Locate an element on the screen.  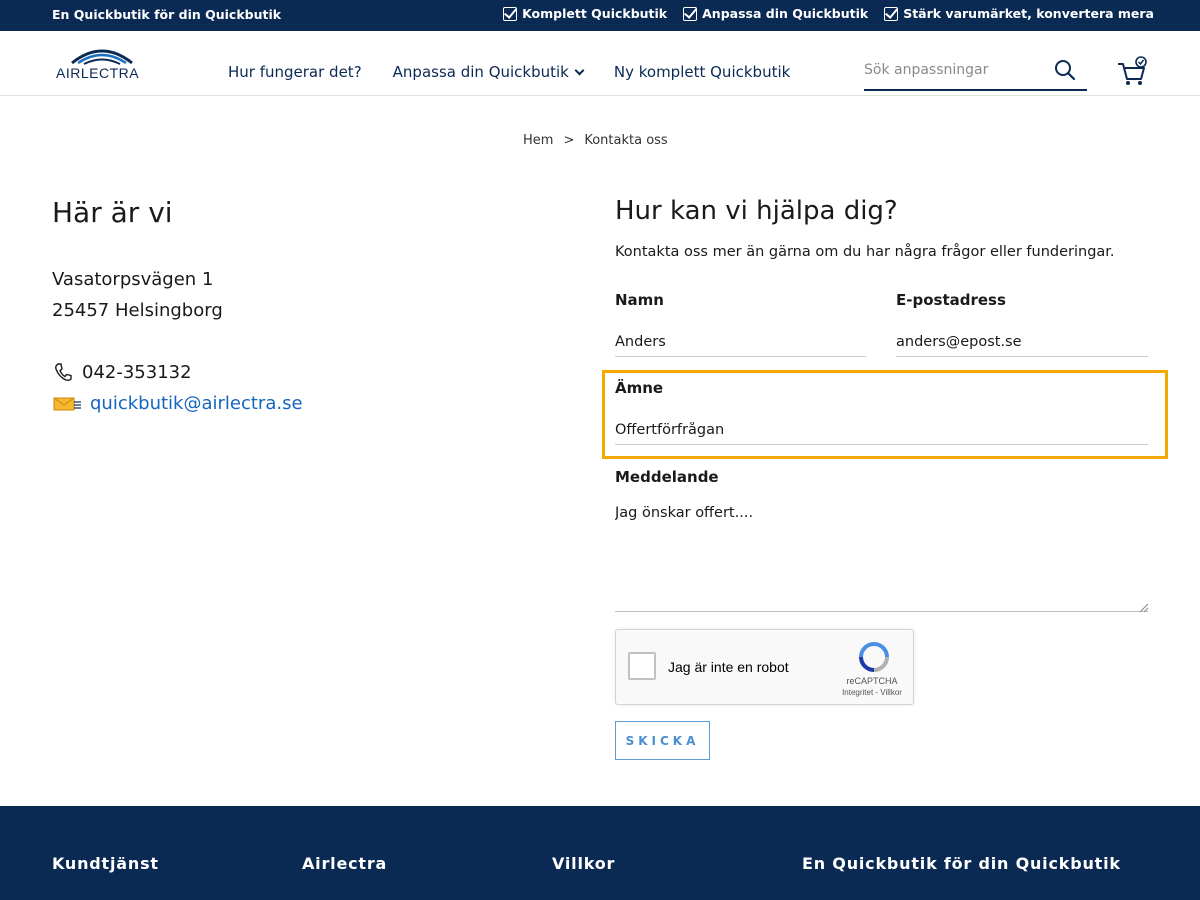
email-row: quickbutik@airlectra.se is located at coordinates (177, 403).